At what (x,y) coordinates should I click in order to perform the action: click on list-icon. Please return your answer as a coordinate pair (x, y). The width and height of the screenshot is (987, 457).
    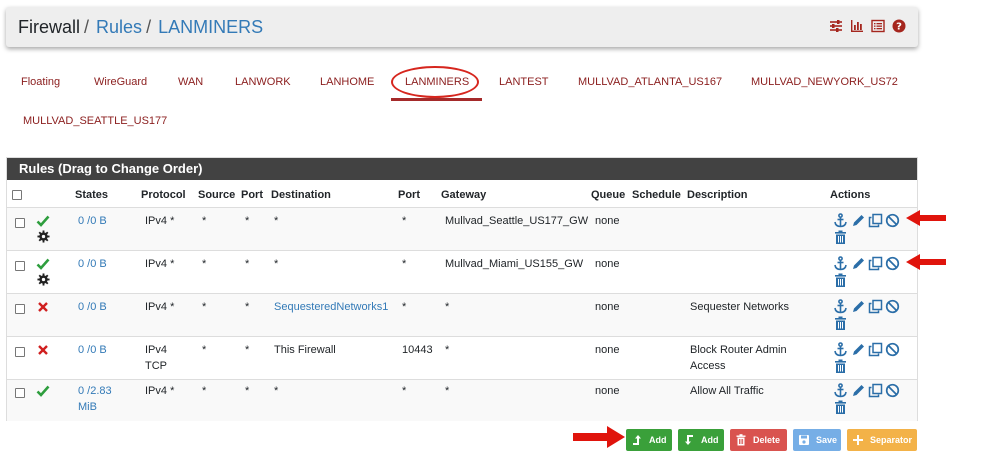
    Looking at the image, I should click on (878, 26).